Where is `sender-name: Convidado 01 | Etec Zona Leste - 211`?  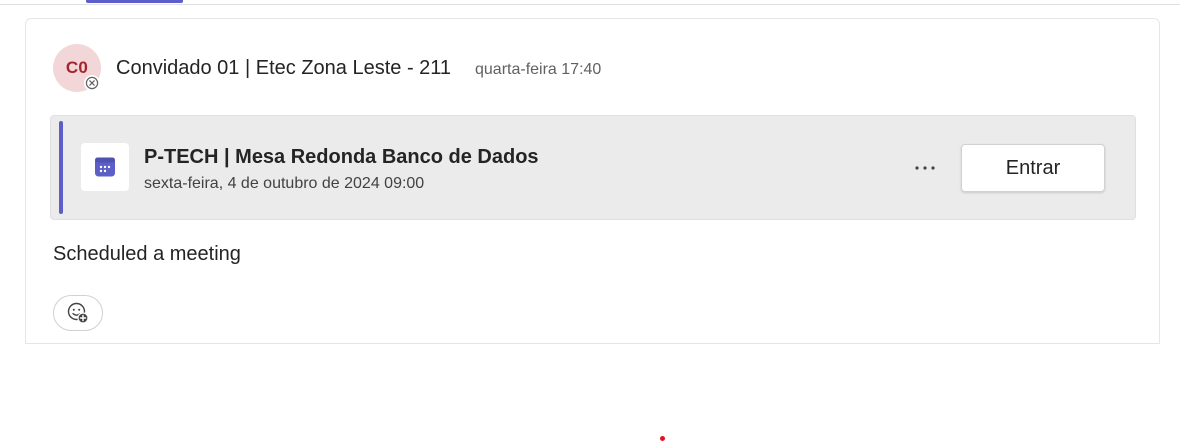 sender-name: Convidado 01 | Etec Zona Leste - 211 is located at coordinates (283, 68).